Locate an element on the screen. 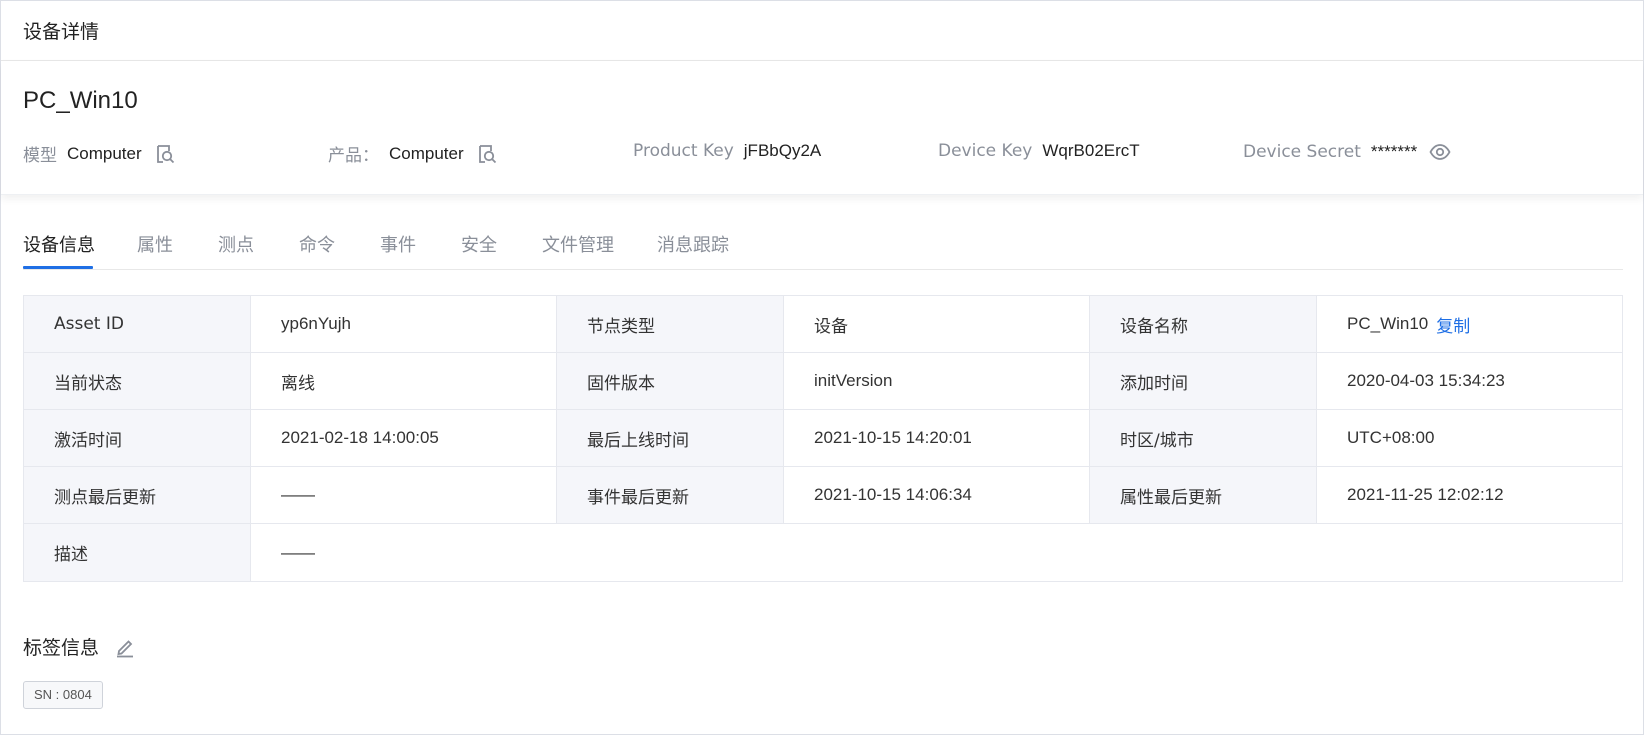 Image resolution: width=1644 pixels, height=735 pixels. asset-id-label: Asset ID is located at coordinates (137, 324).